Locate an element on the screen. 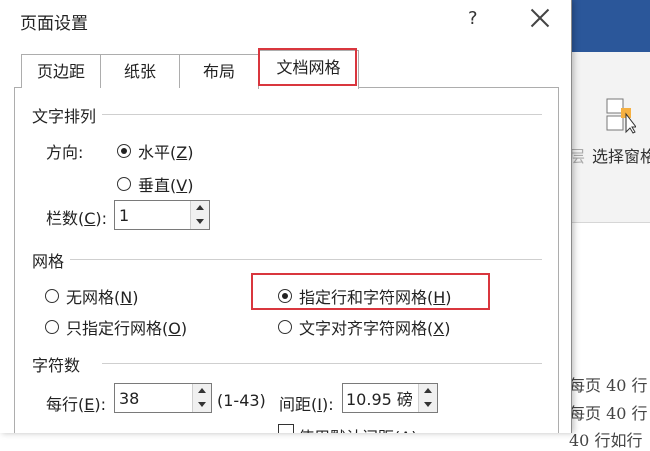 The height and width of the screenshot is (451, 650). radio-vertical: 垂直(V) is located at coordinates (155, 184).